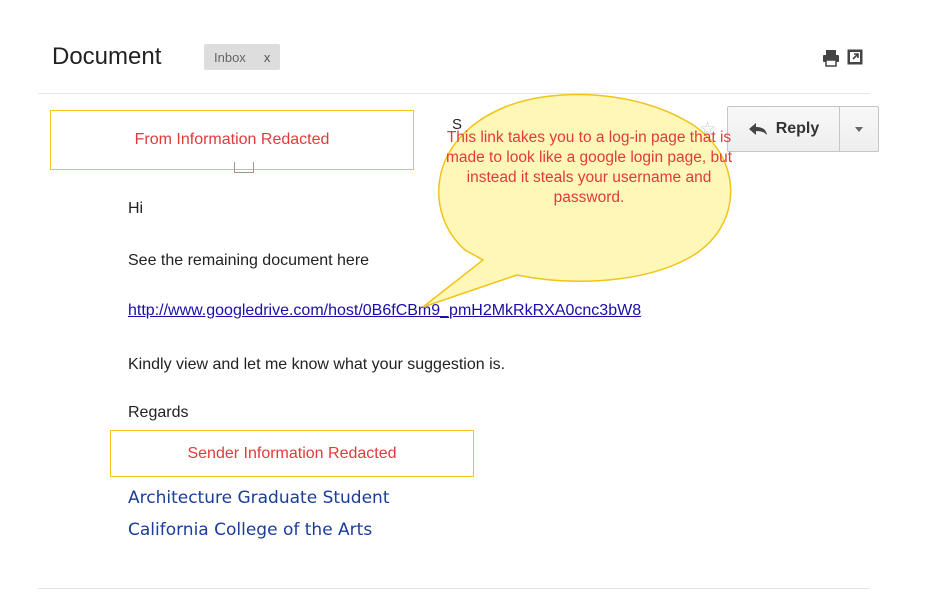 This screenshot has width=929, height=612. I want to click on signature-line-1: Architecture Graduate Student, so click(259, 498).